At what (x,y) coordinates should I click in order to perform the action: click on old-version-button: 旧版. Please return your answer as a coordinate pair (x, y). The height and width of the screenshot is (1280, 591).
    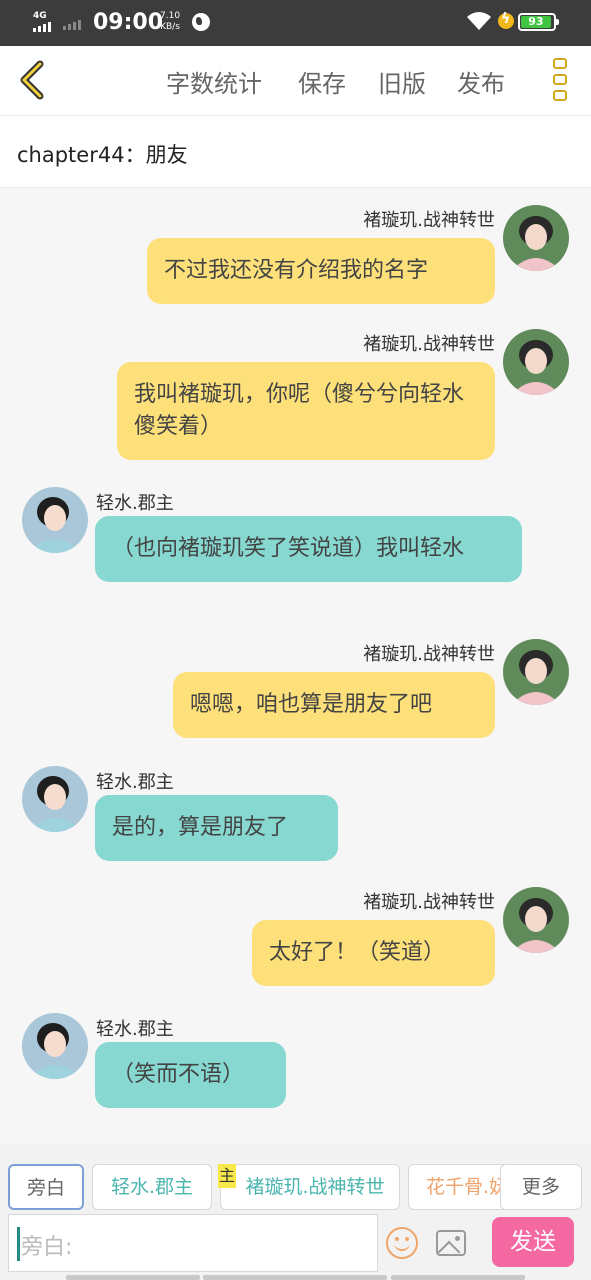
    Looking at the image, I should click on (402, 81).